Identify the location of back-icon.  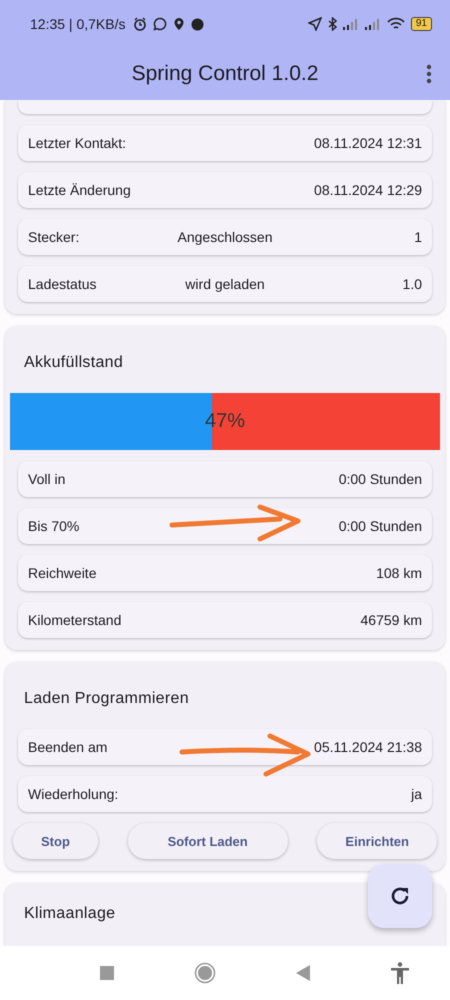
(303, 973).